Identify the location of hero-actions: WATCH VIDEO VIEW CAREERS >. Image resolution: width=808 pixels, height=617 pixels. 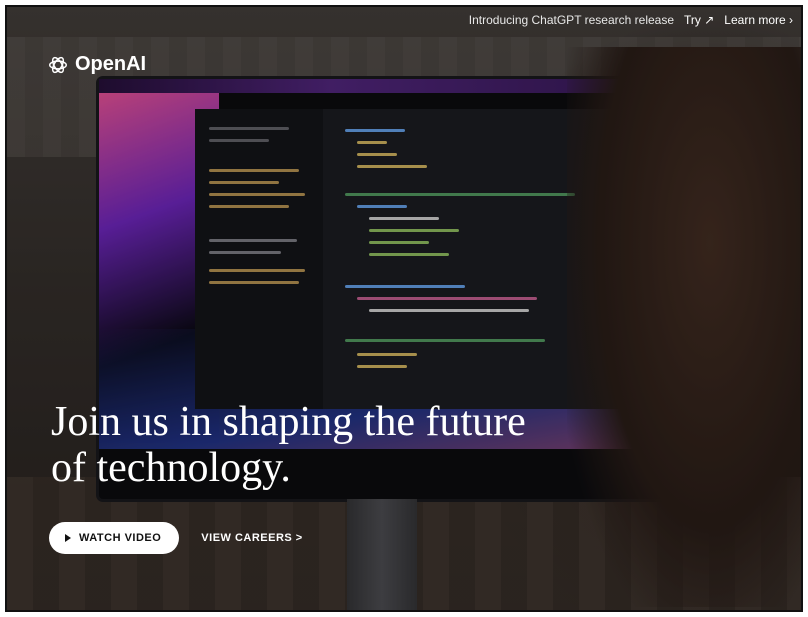
(176, 538).